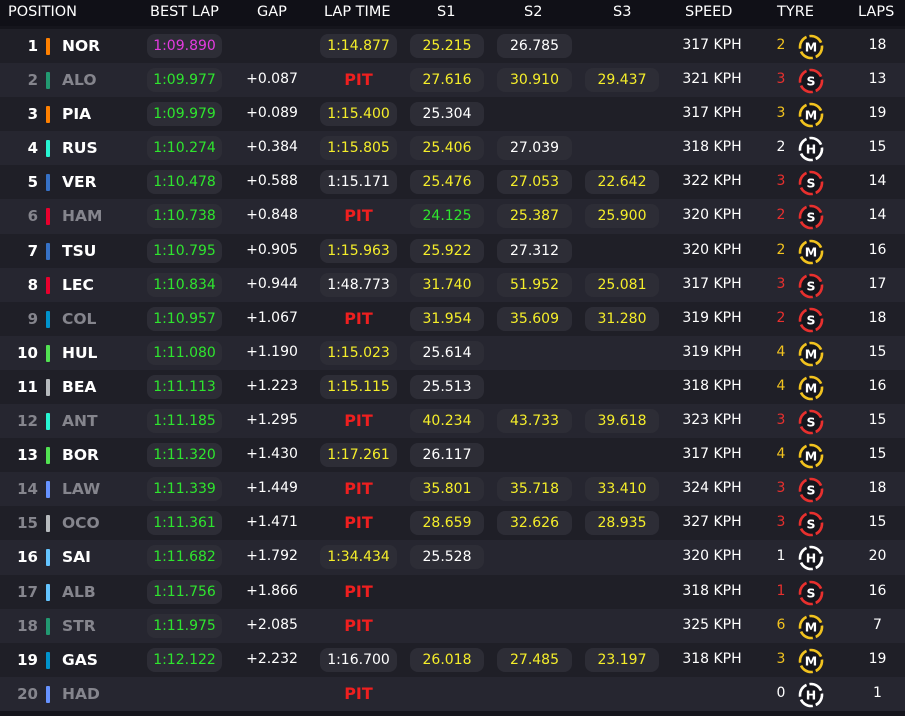 The height and width of the screenshot is (716, 905). I want to click on header-laps: LAPS, so click(876, 12).